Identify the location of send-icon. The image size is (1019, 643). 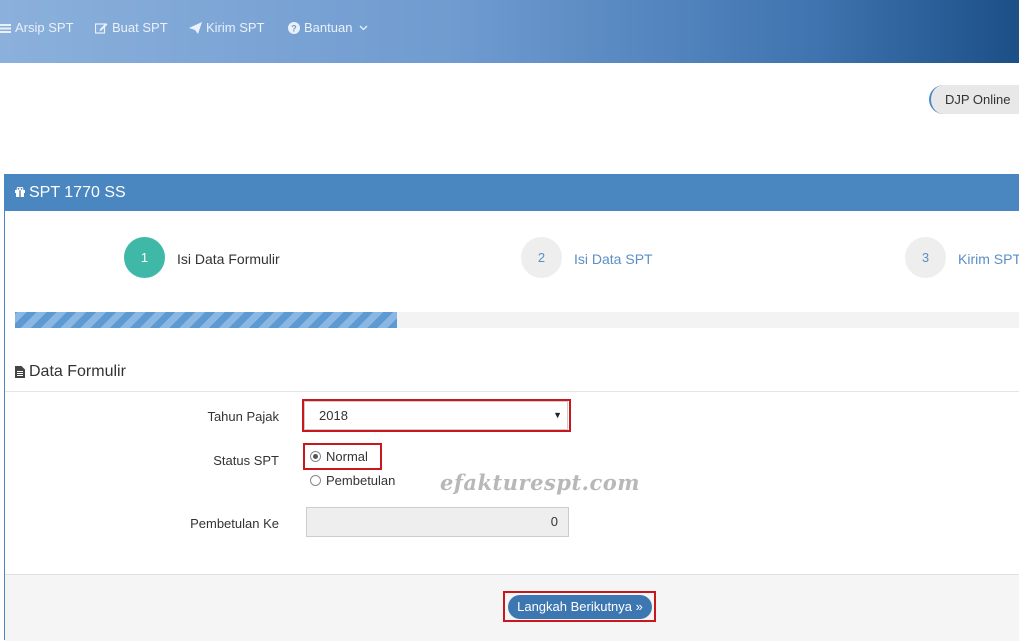
(195, 27).